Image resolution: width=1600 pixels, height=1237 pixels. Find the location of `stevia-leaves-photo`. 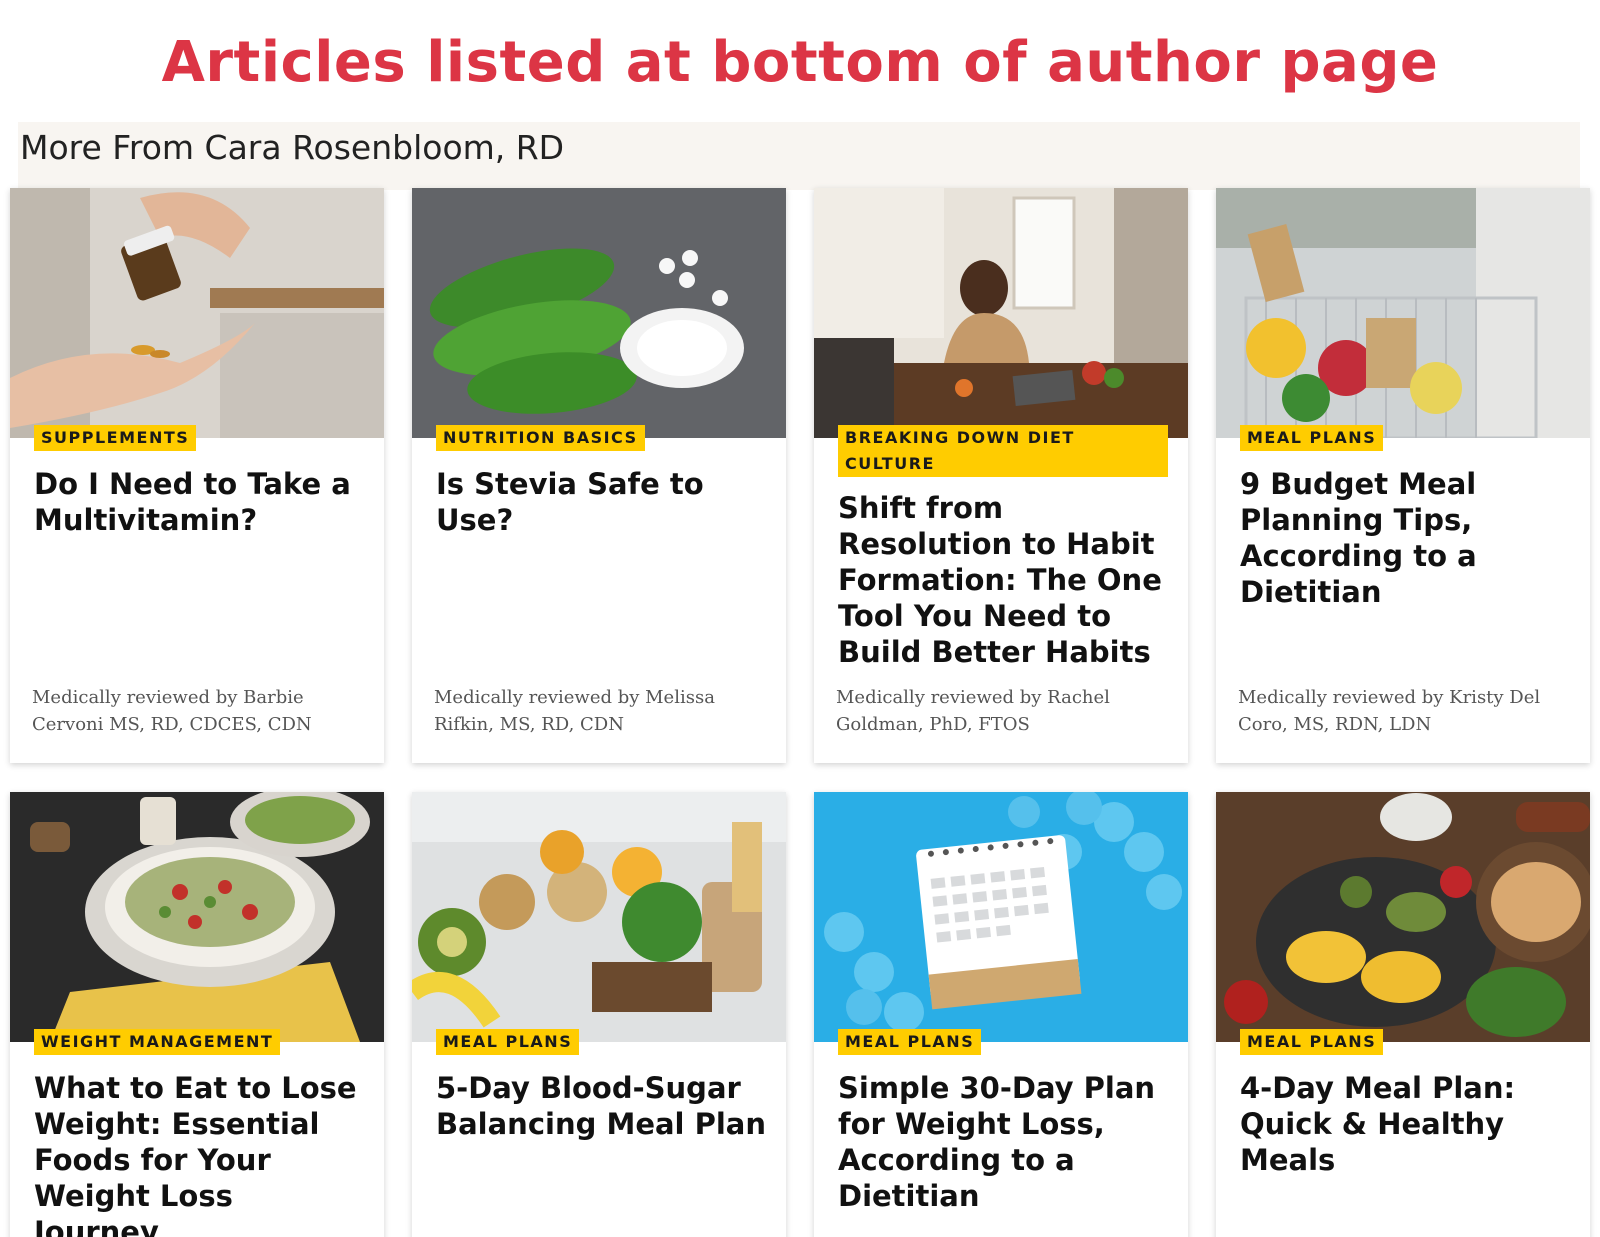

stevia-leaves-photo is located at coordinates (599, 313).